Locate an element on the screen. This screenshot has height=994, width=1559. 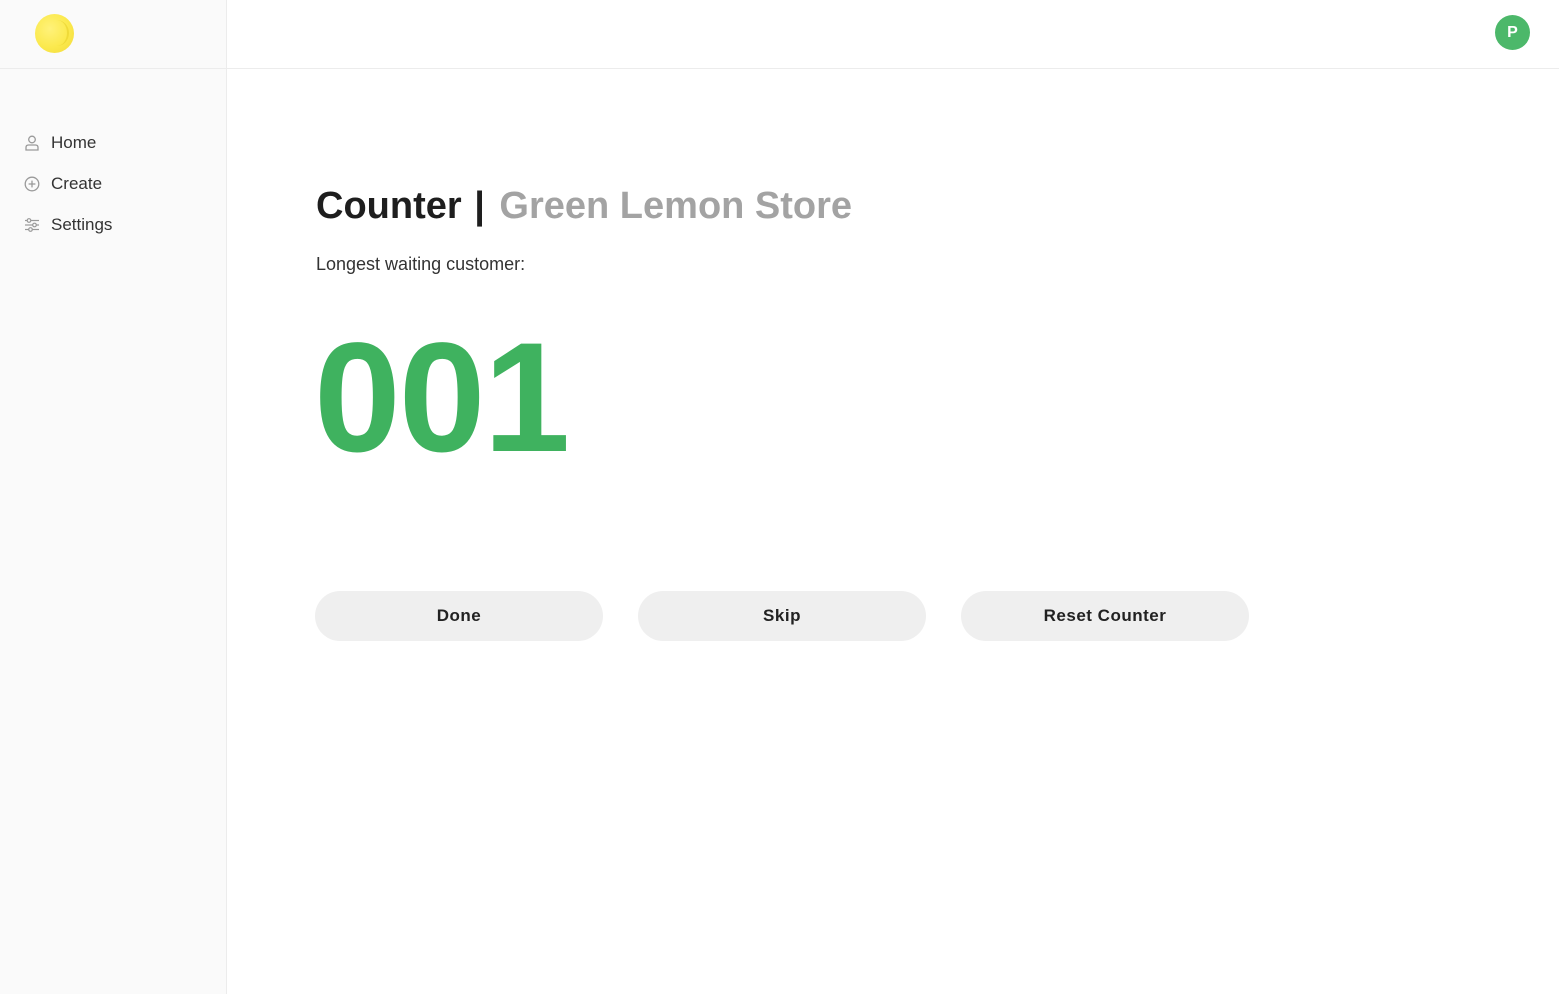
logo-area is located at coordinates (113, 34).